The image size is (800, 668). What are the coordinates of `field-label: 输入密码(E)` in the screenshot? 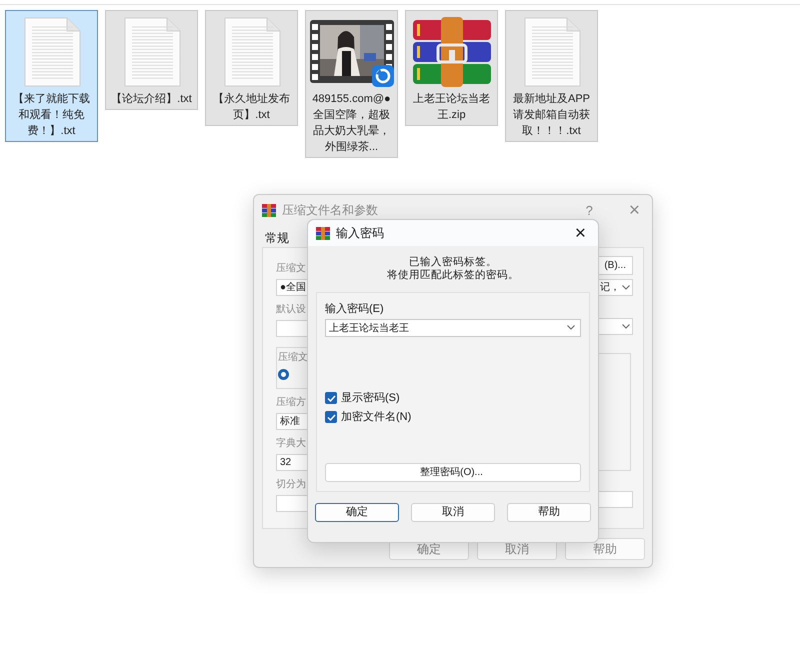 It's located at (355, 309).